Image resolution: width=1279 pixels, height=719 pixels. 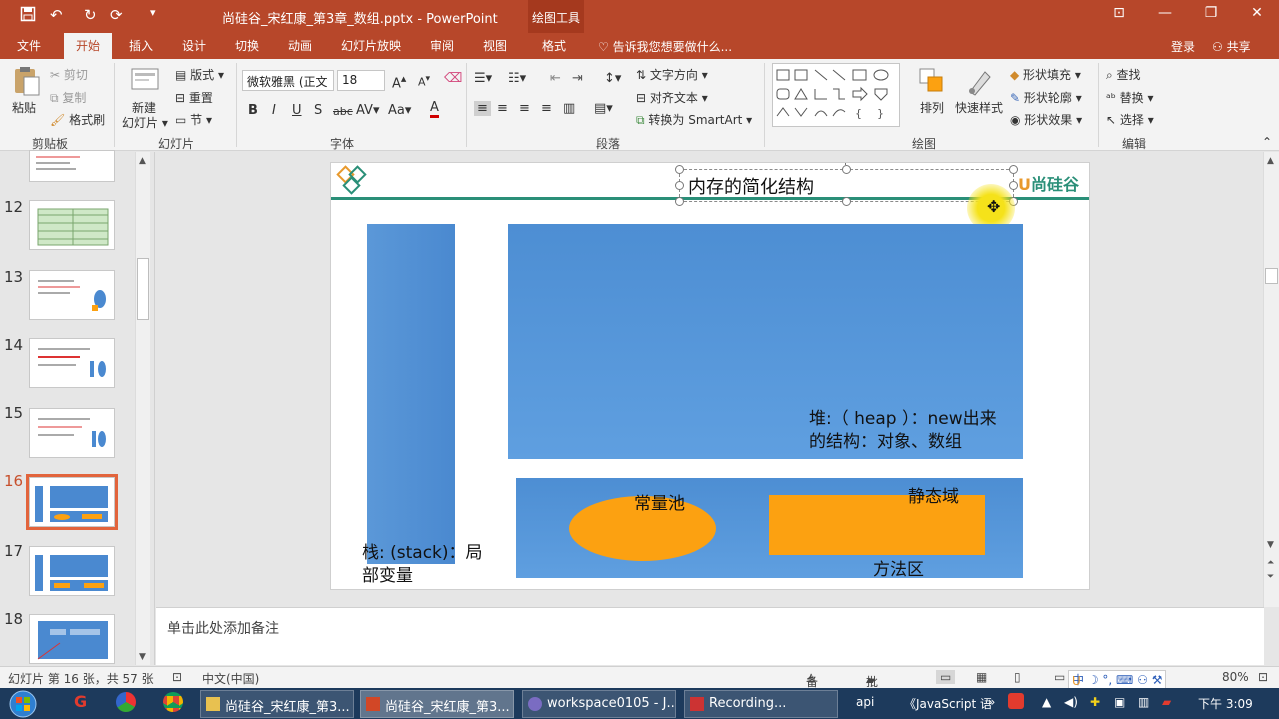 What do you see at coordinates (88, 46) in the screenshot?
I see `tab-home: 开始` at bounding box center [88, 46].